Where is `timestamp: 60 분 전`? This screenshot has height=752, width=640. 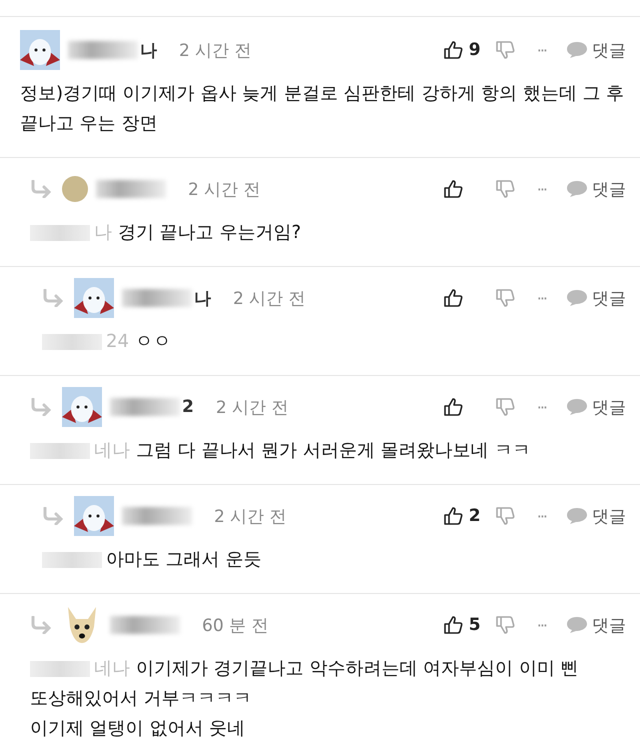 timestamp: 60 분 전 is located at coordinates (235, 625).